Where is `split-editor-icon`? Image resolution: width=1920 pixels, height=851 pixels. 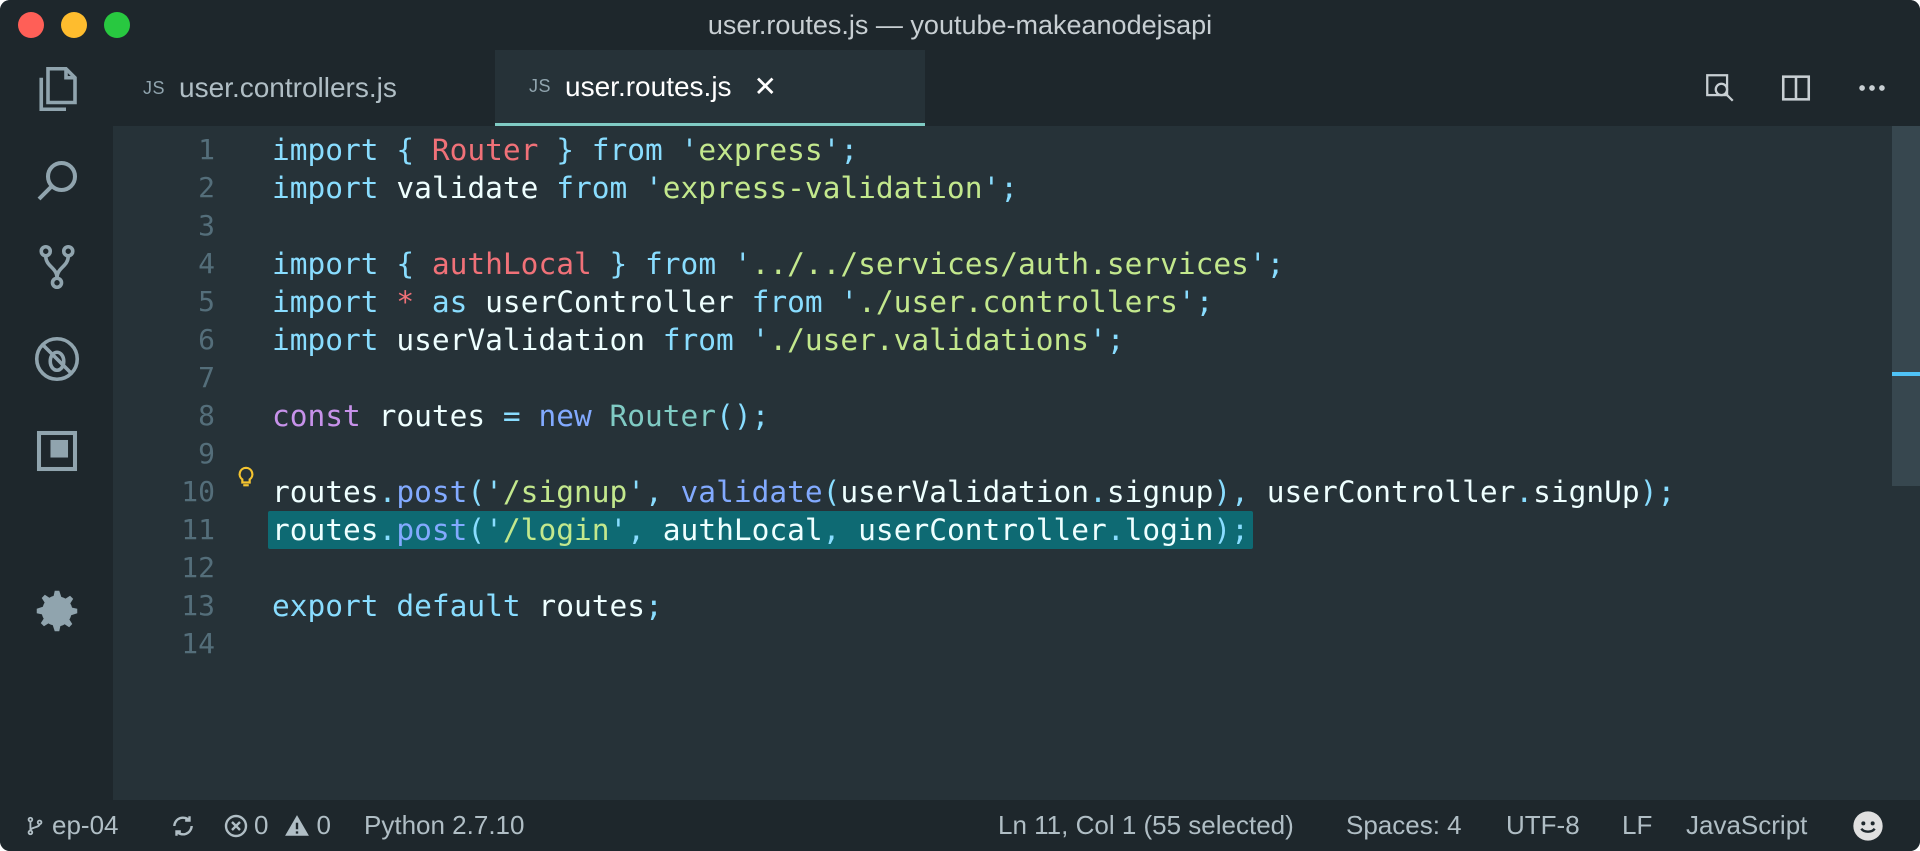 split-editor-icon is located at coordinates (1796, 88).